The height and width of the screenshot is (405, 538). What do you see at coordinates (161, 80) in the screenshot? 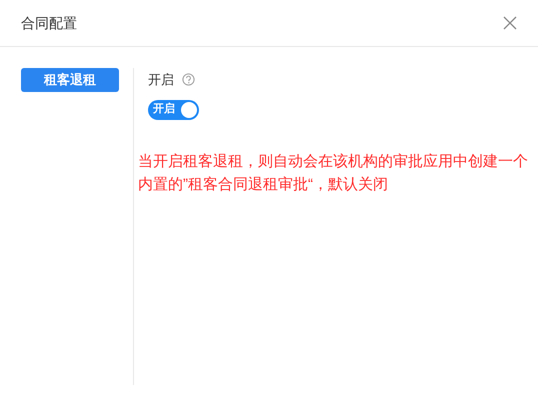
I see `setting-label: 开启` at bounding box center [161, 80].